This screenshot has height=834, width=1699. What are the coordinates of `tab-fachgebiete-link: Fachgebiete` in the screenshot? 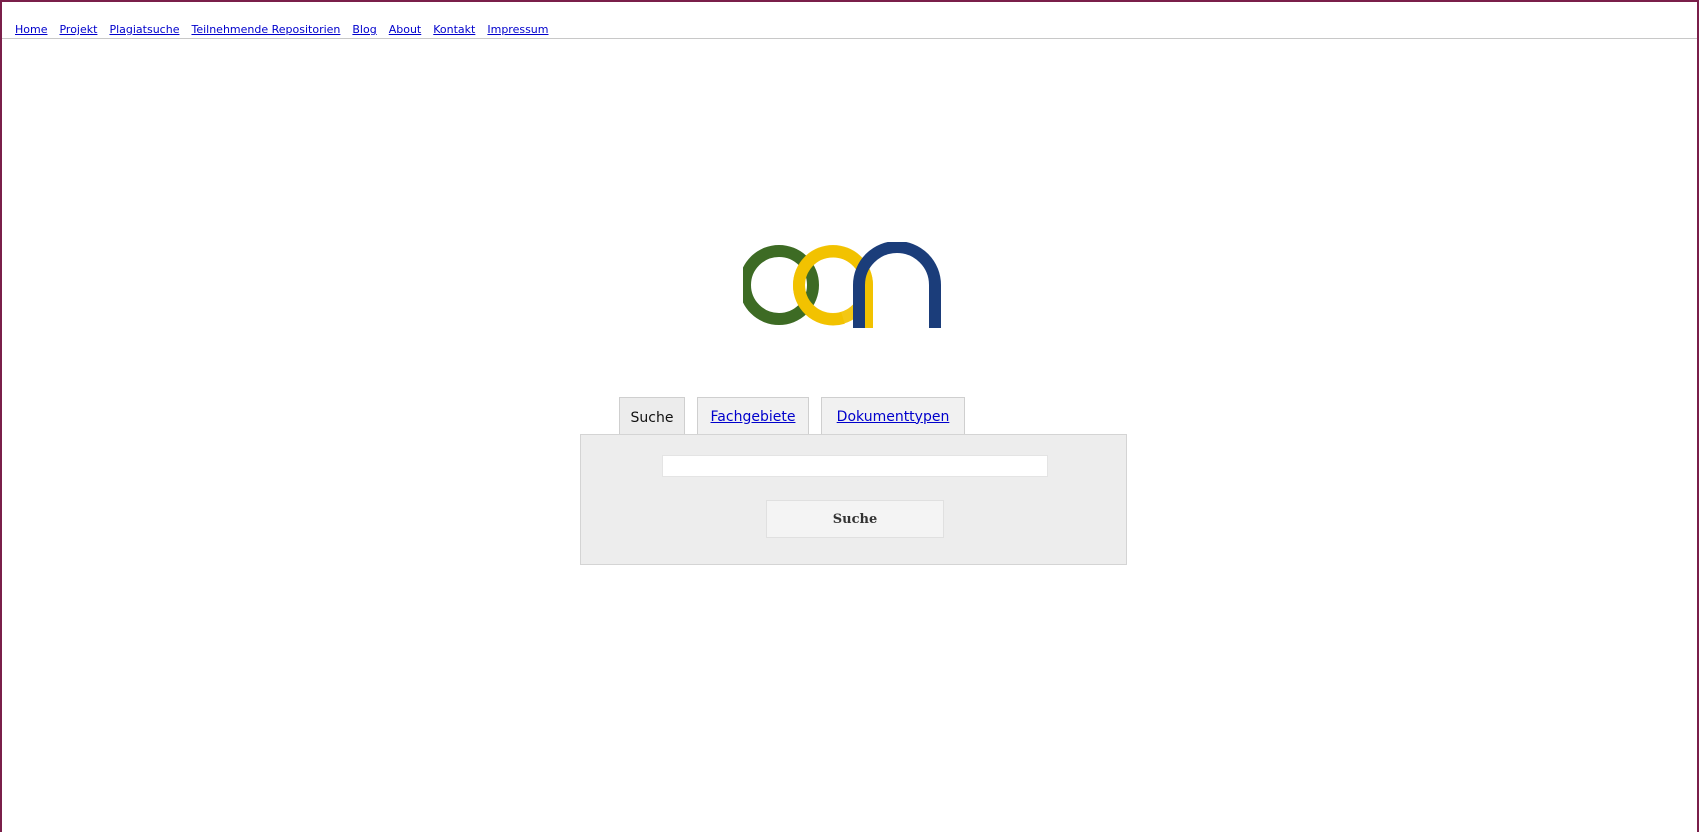 It's located at (753, 417).